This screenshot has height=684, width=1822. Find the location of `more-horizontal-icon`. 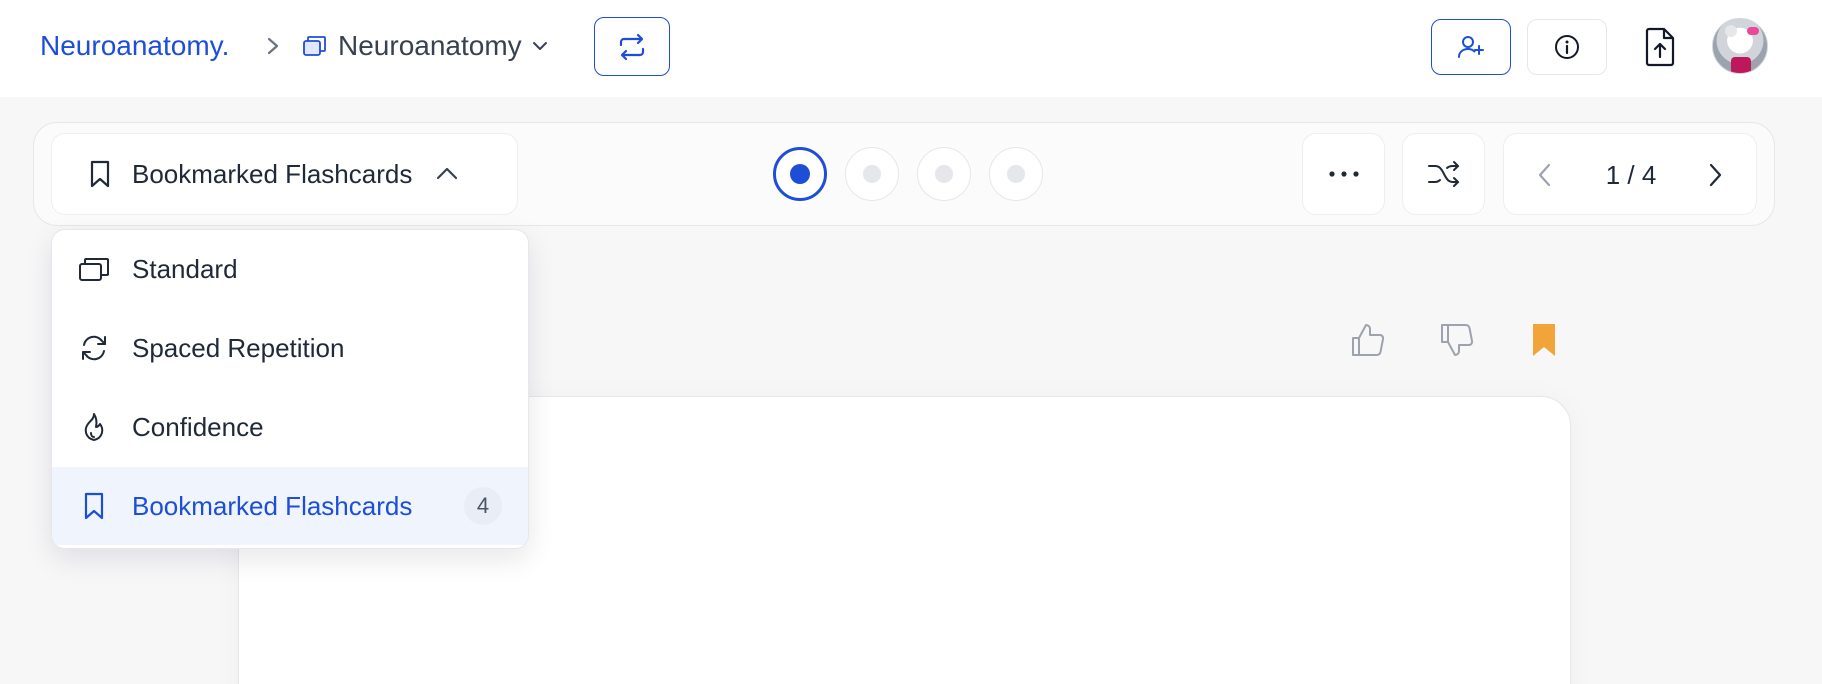

more-horizontal-icon is located at coordinates (1343, 174).